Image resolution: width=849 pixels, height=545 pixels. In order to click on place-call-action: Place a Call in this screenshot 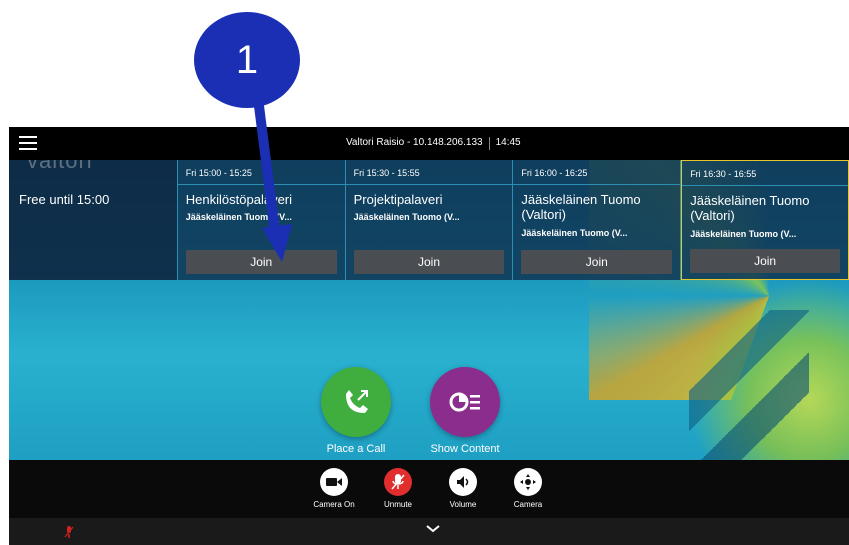, I will do `click(356, 411)`.